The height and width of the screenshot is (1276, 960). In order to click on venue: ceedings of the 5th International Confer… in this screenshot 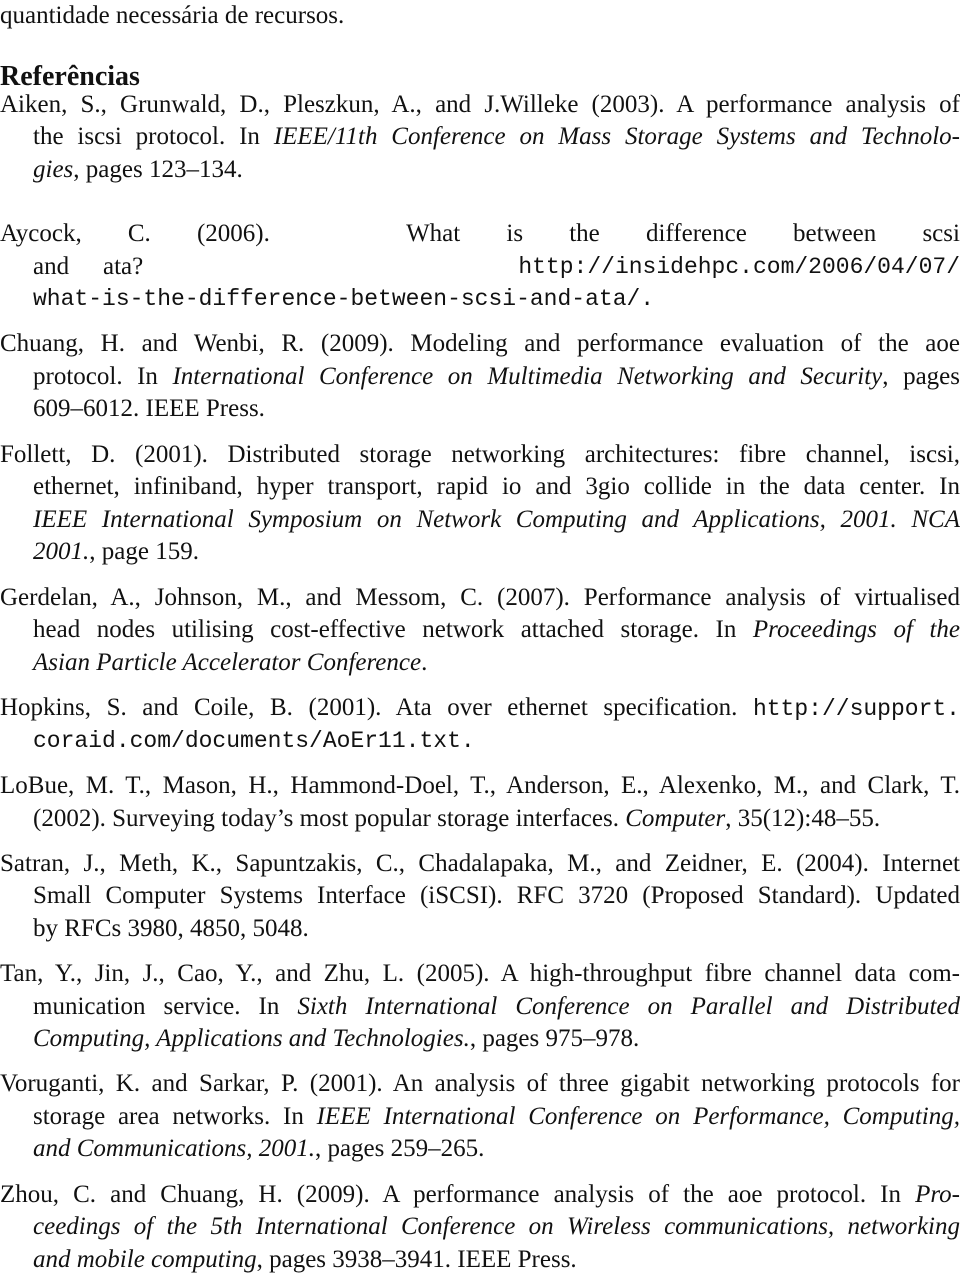, I will do `click(496, 1226)`.